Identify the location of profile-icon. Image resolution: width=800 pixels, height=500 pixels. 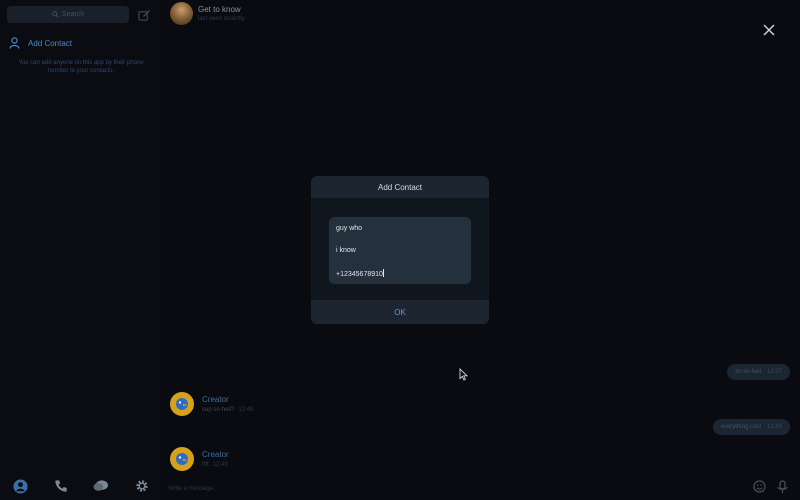
(20, 486).